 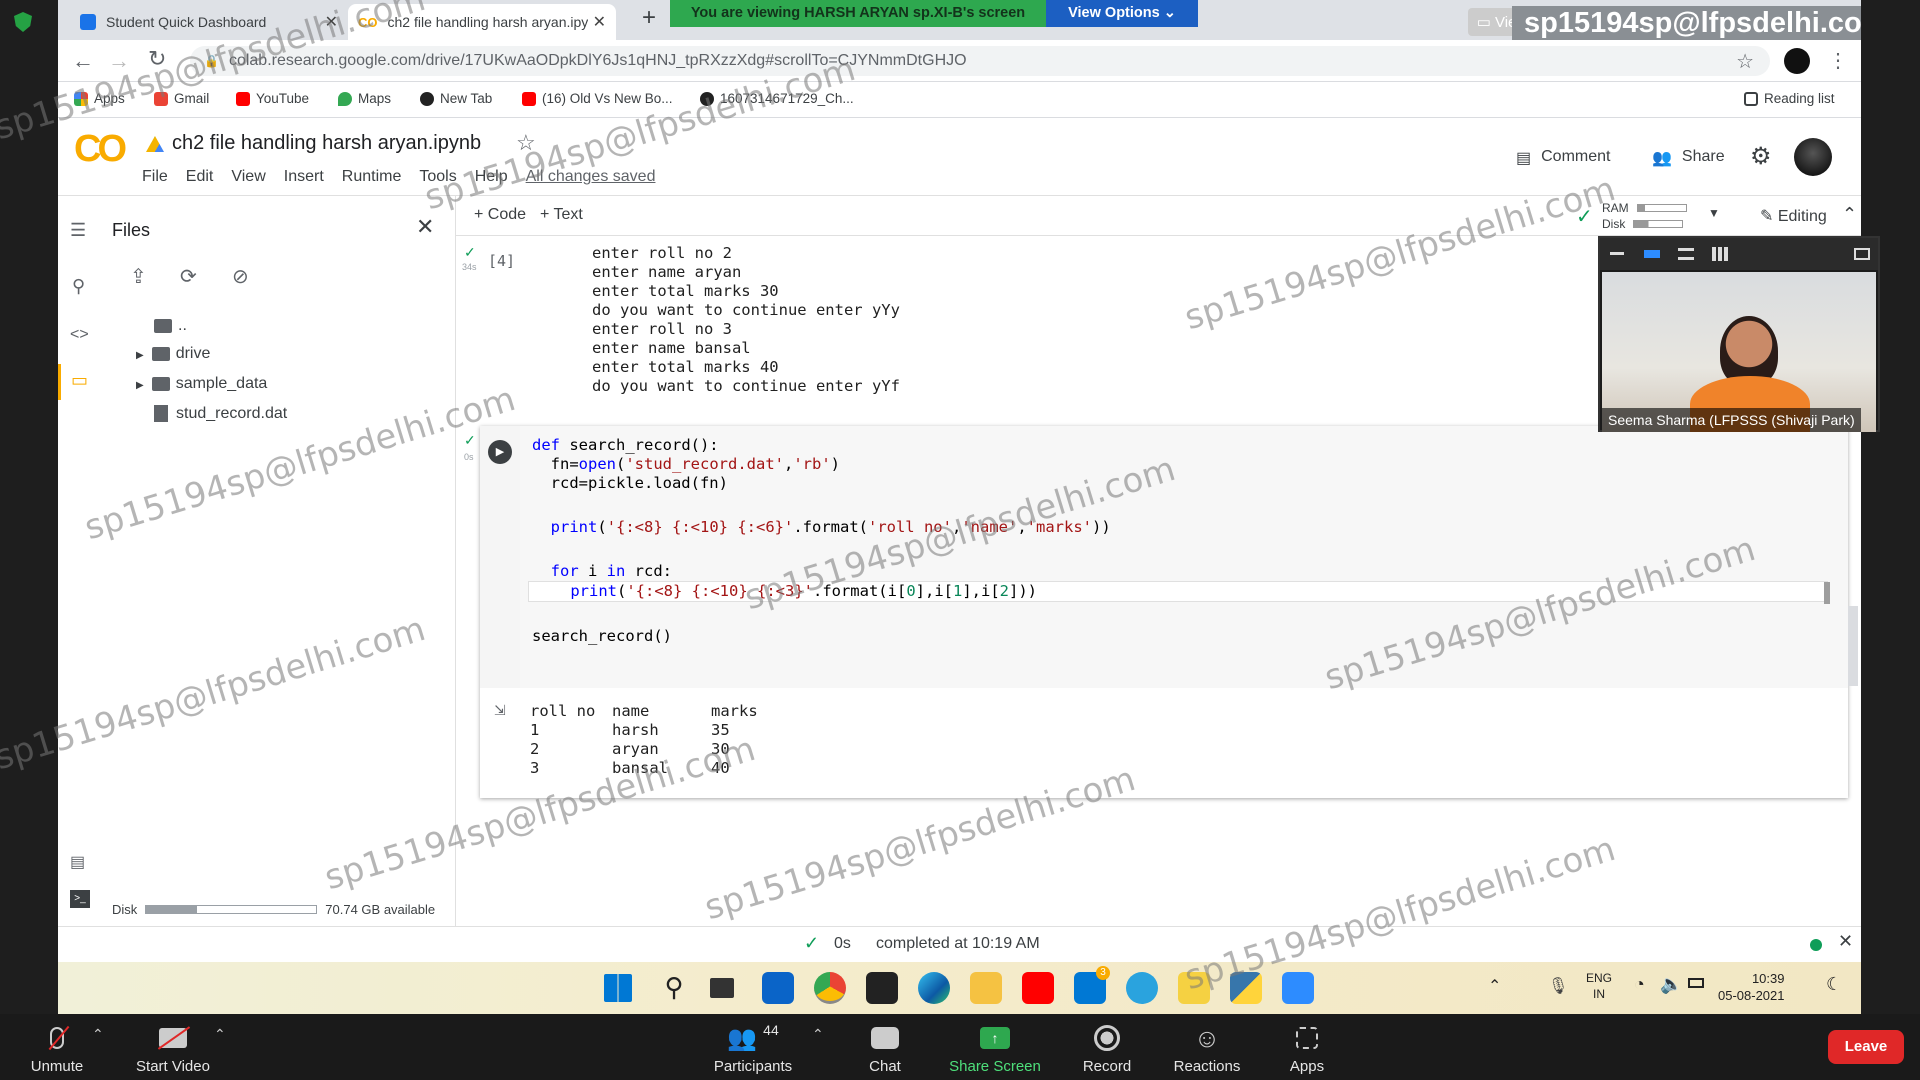 I want to click on toc-icon: ☰, so click(x=78, y=230).